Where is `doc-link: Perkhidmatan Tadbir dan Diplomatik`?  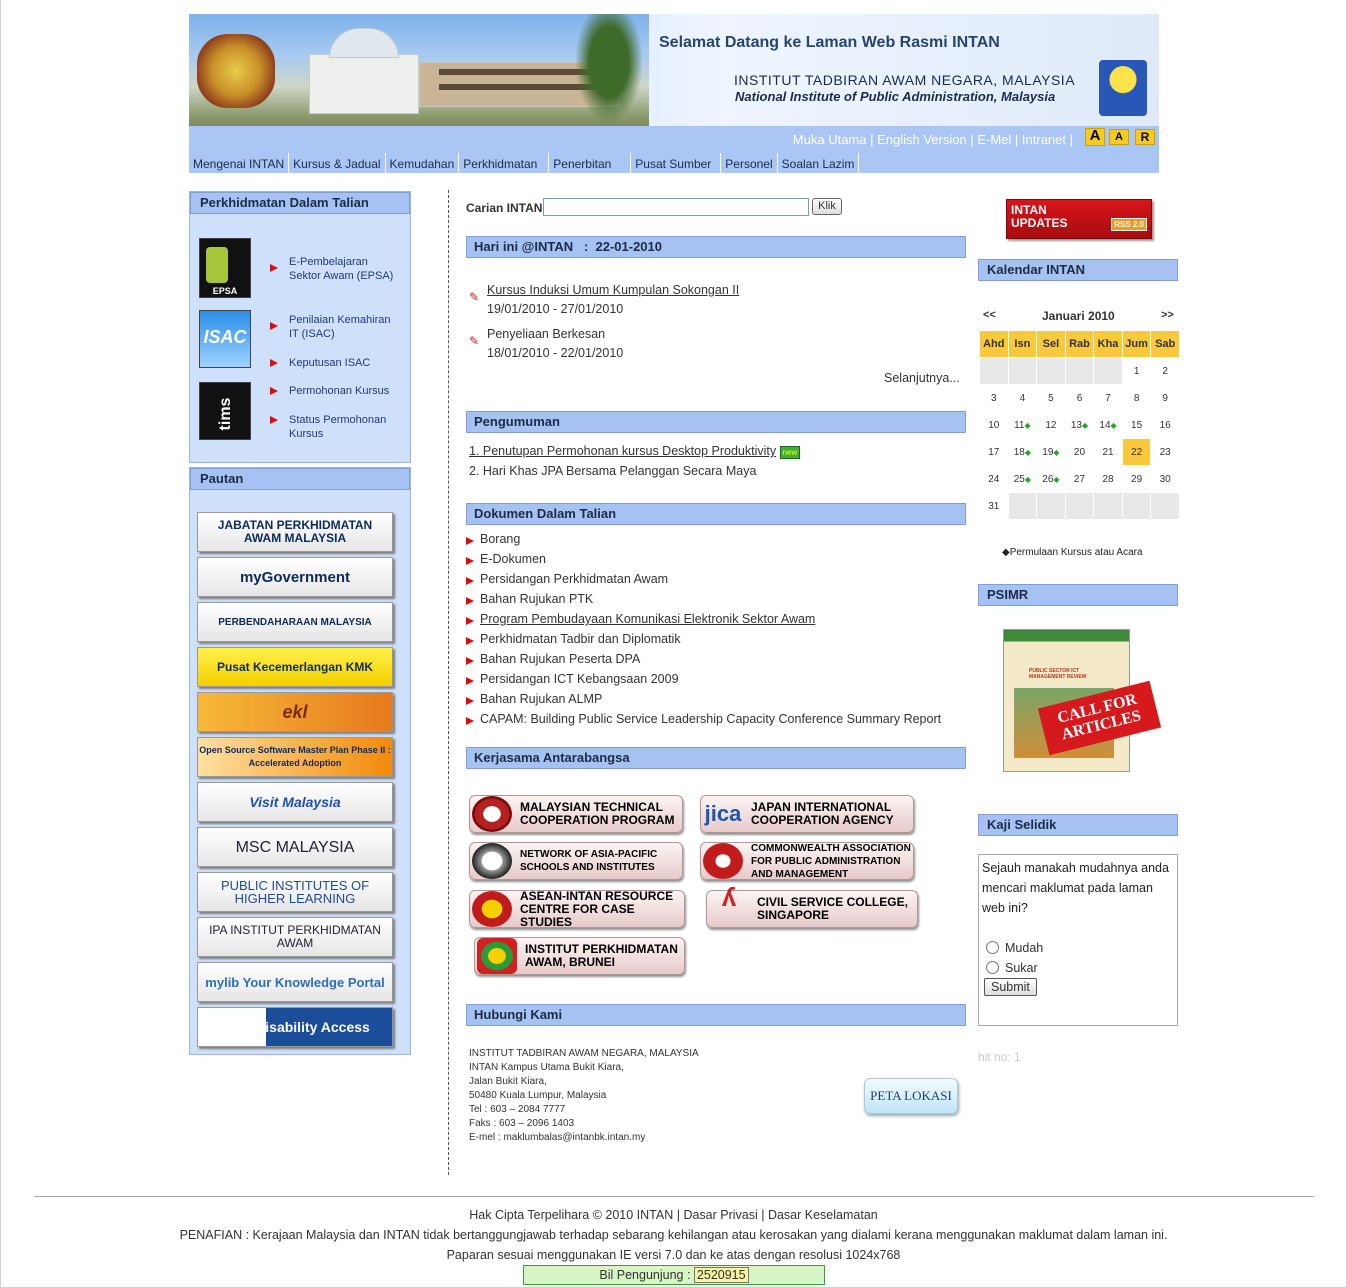 doc-link: Perkhidmatan Tadbir dan Diplomatik is located at coordinates (580, 639).